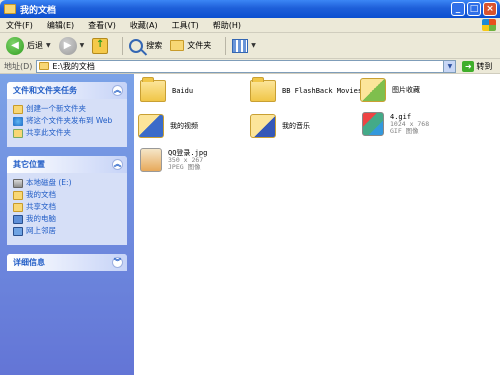 The height and width of the screenshot is (375, 500). Describe the element at coordinates (263, 126) in the screenshot. I see `music-folder-icon` at that location.